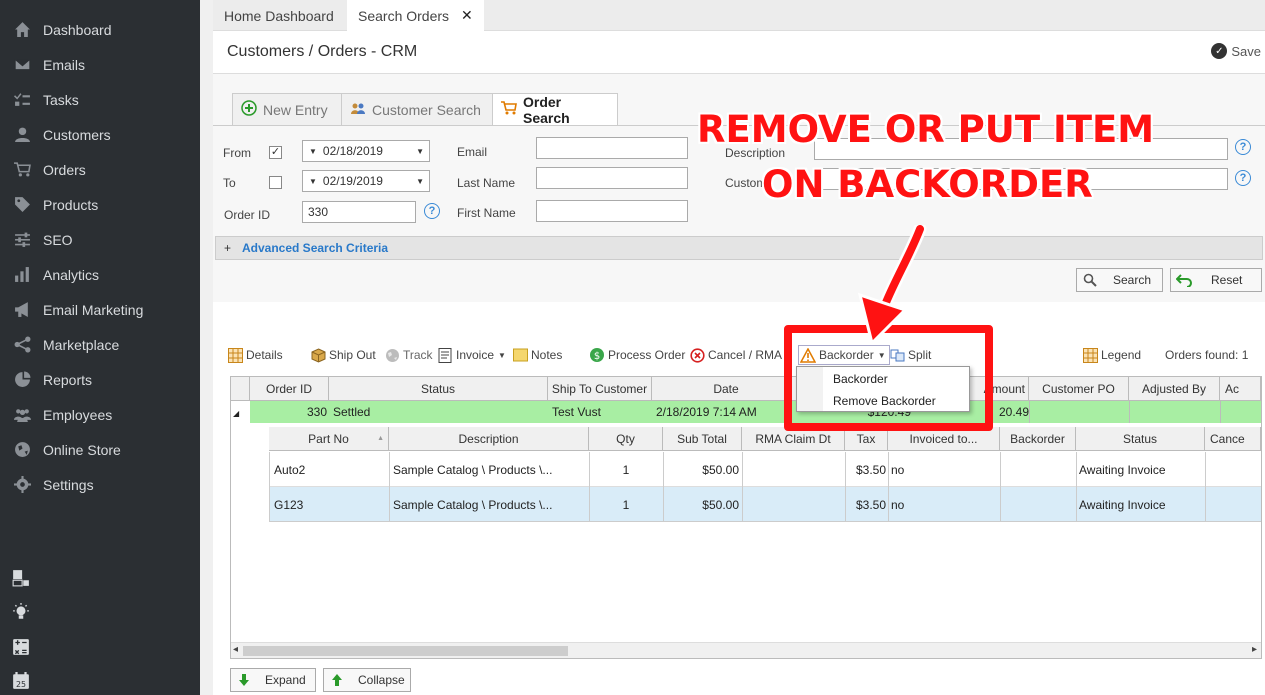 This screenshot has width=1265, height=695. What do you see at coordinates (22, 135) in the screenshot?
I see `user-icon` at bounding box center [22, 135].